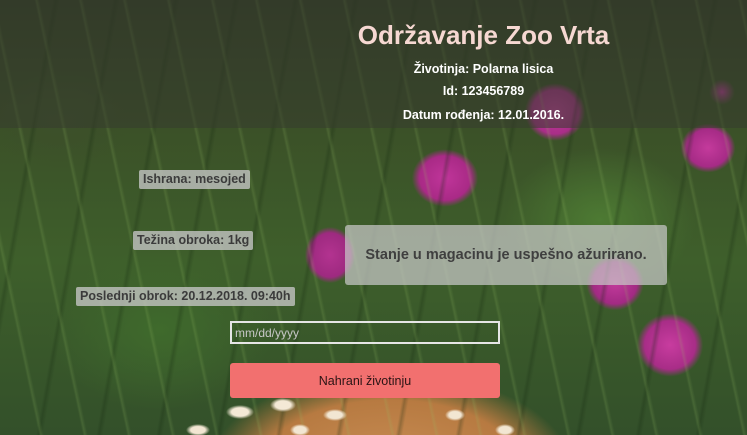 The height and width of the screenshot is (435, 747). Describe the element at coordinates (193, 240) in the screenshot. I see `meal-weight-label: Težina obroka: 1kg` at that location.